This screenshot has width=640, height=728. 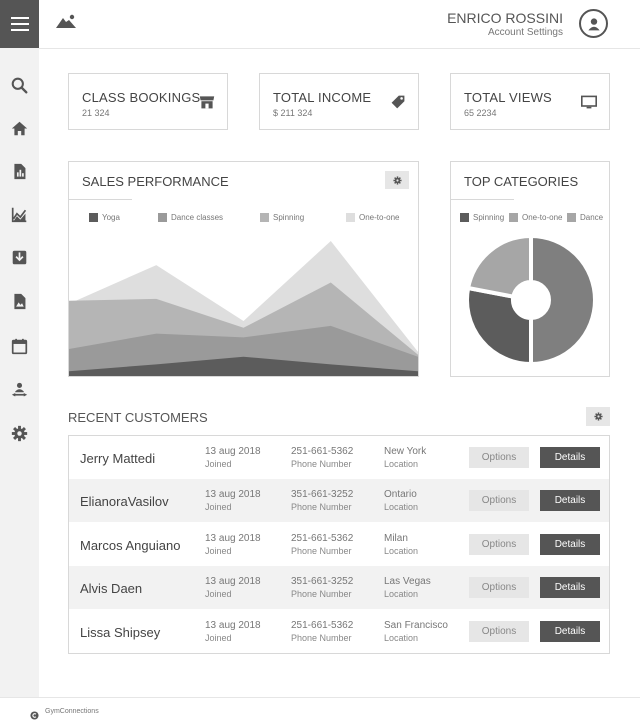 What do you see at coordinates (405, 451) in the screenshot?
I see `location: New York` at bounding box center [405, 451].